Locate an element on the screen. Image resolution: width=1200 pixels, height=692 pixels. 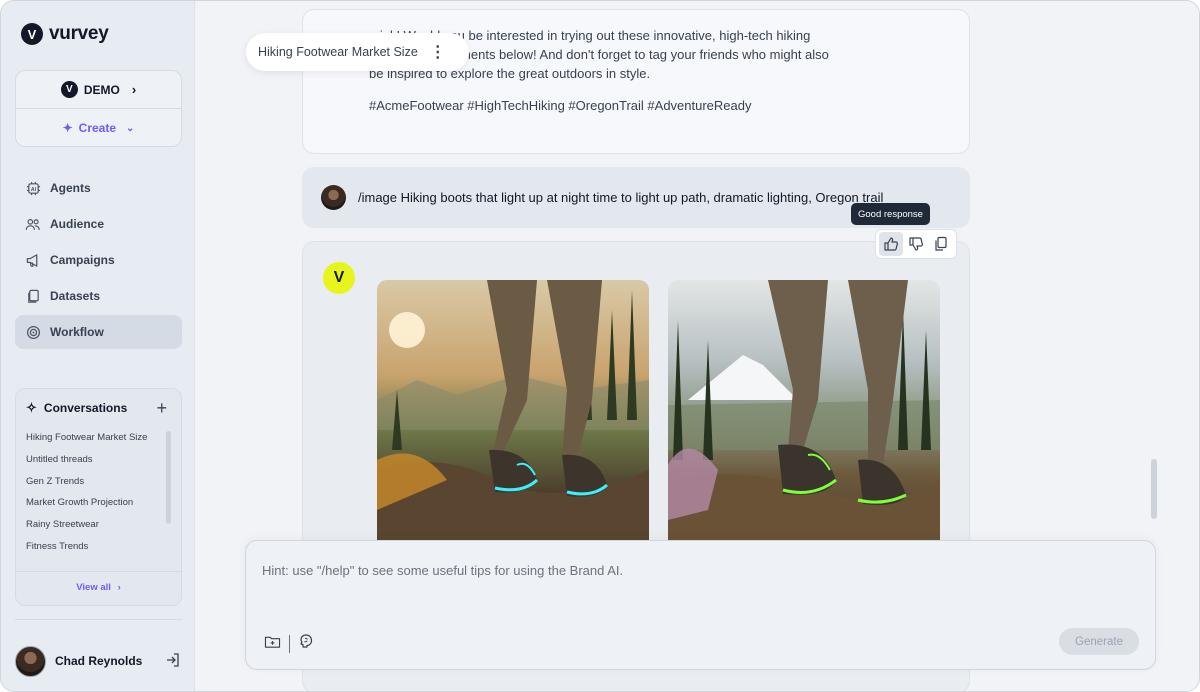
people-icon is located at coordinates (33, 224).